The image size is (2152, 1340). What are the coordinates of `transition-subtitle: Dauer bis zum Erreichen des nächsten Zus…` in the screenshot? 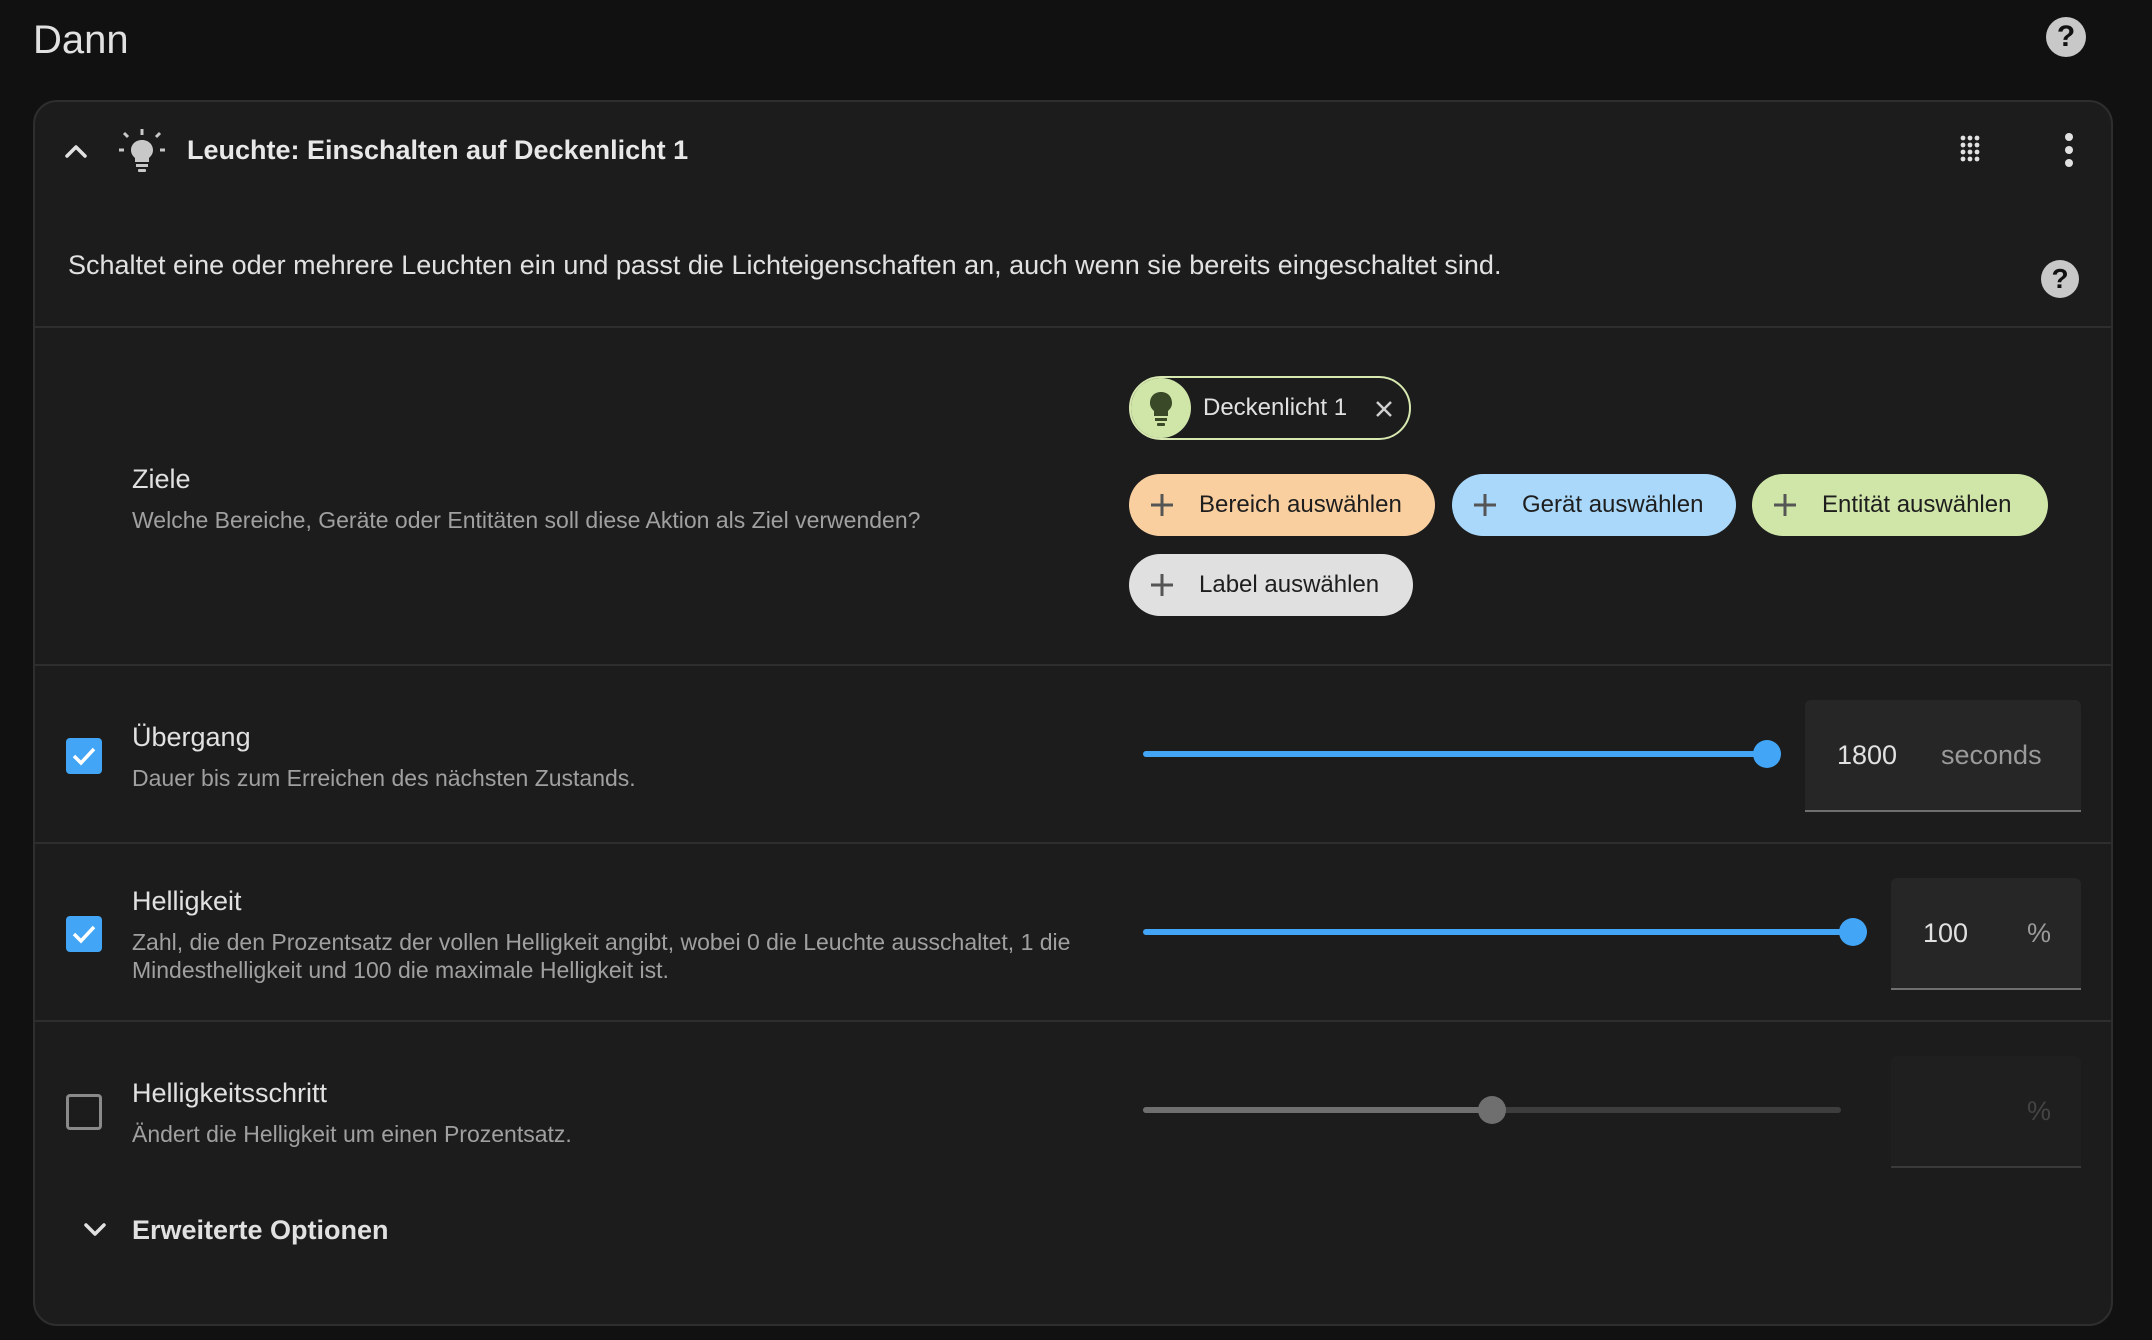 It's located at (384, 778).